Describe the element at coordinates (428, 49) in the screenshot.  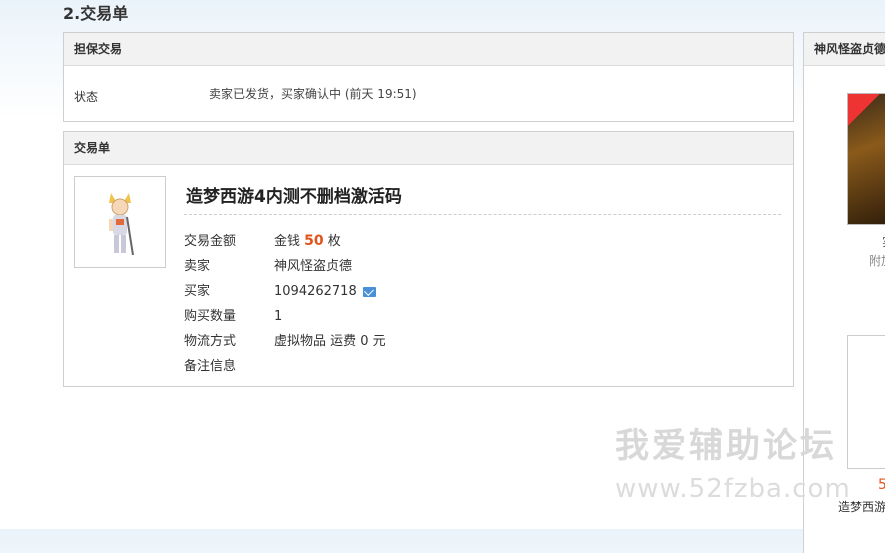
I see `guarantee-header: 担保交易` at that location.